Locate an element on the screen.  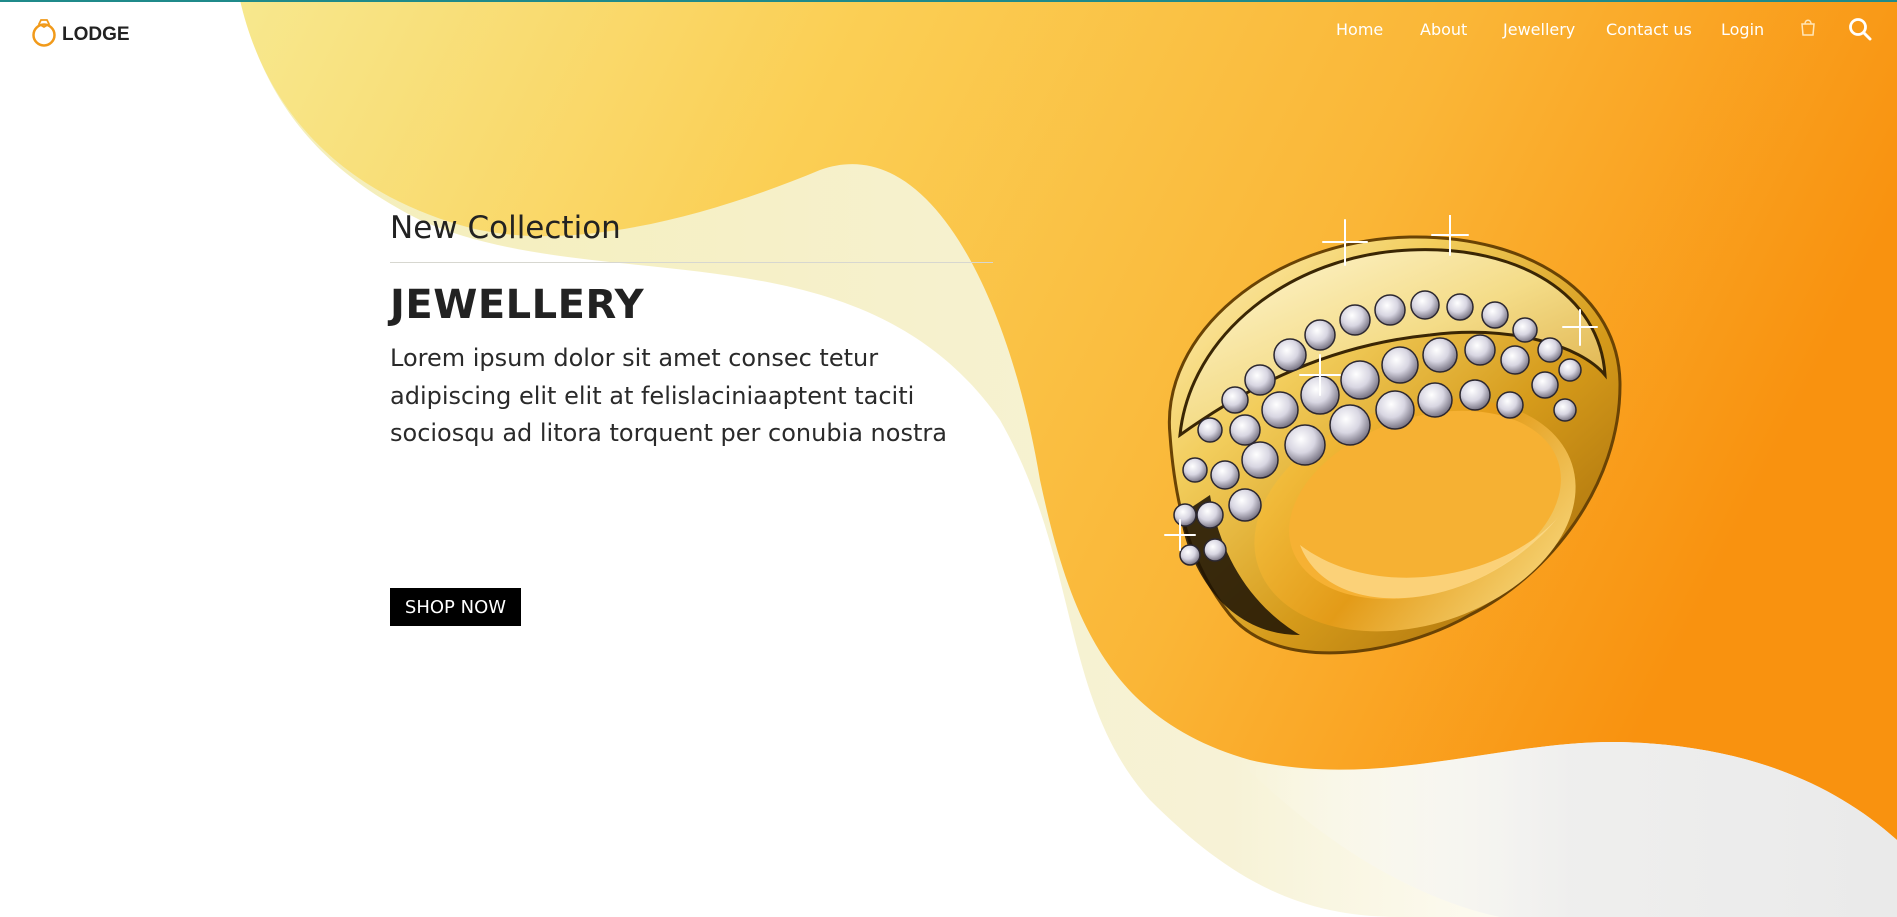
brand-logo: LODGE is located at coordinates (80, 34).